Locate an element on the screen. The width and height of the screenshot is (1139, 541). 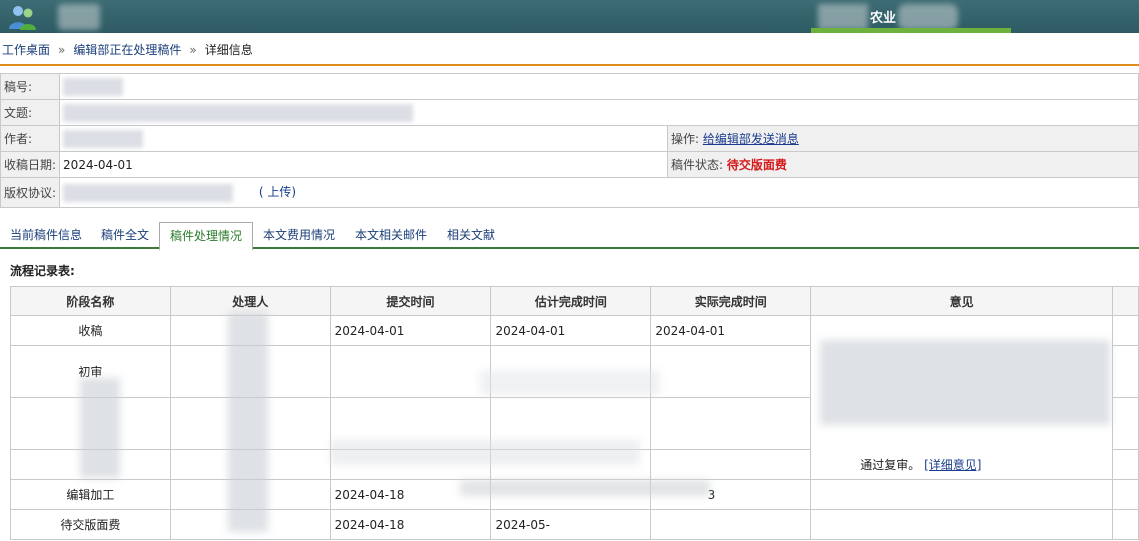
redacted-dates is located at coordinates (585, 488).